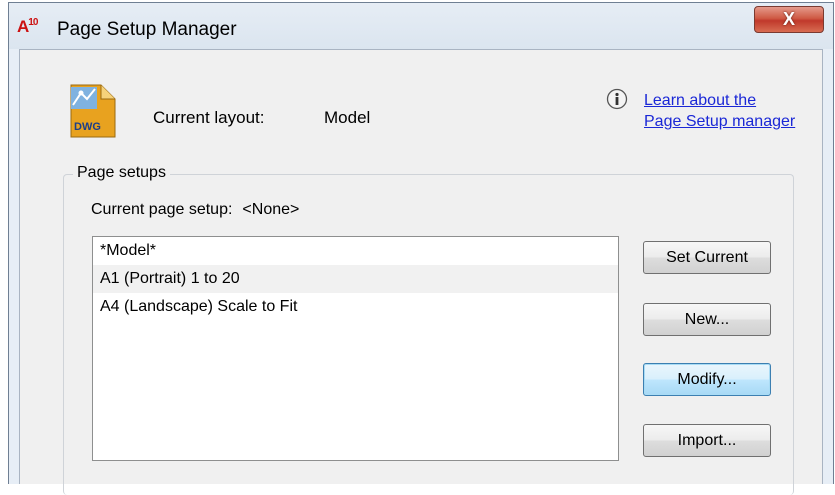  What do you see at coordinates (421, 26) in the screenshot?
I see `title-bar: A10 Page Setup Manager X` at bounding box center [421, 26].